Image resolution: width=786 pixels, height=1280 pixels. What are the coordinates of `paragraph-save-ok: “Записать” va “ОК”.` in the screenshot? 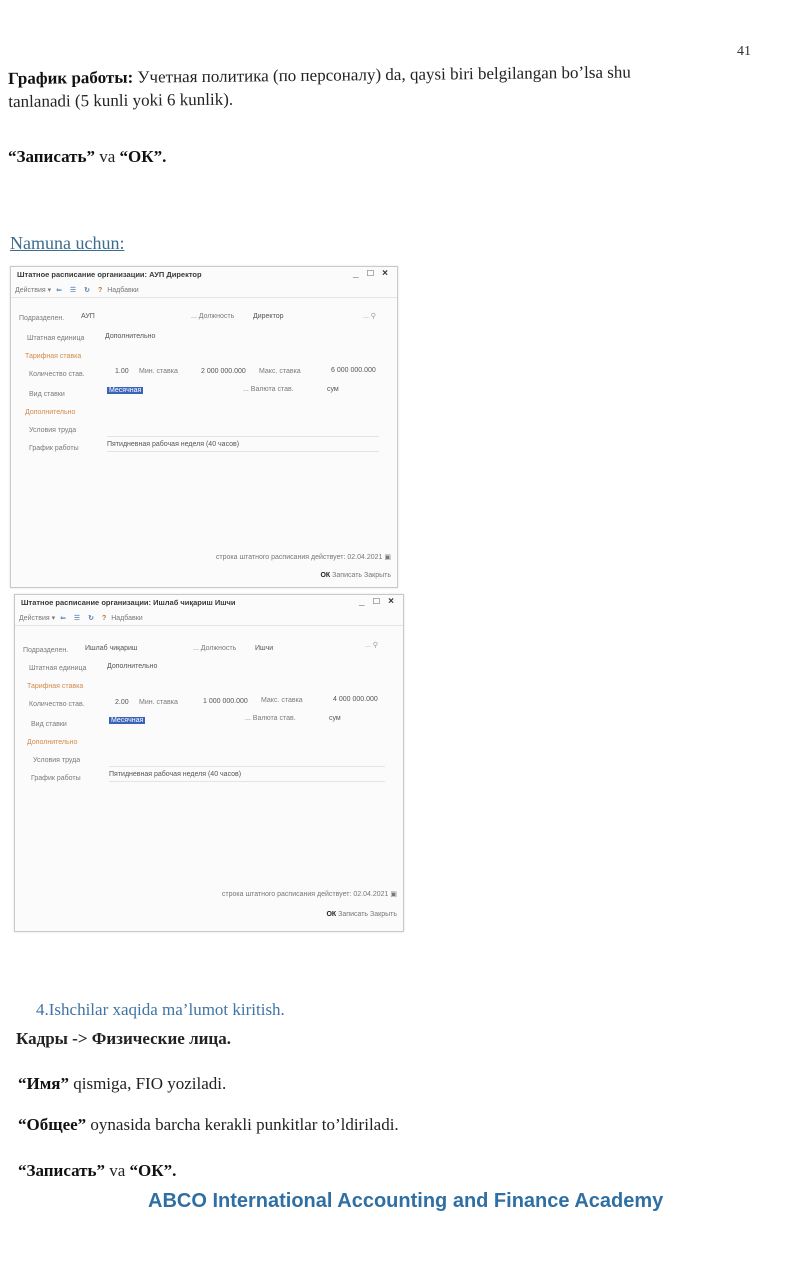 It's located at (87, 157).